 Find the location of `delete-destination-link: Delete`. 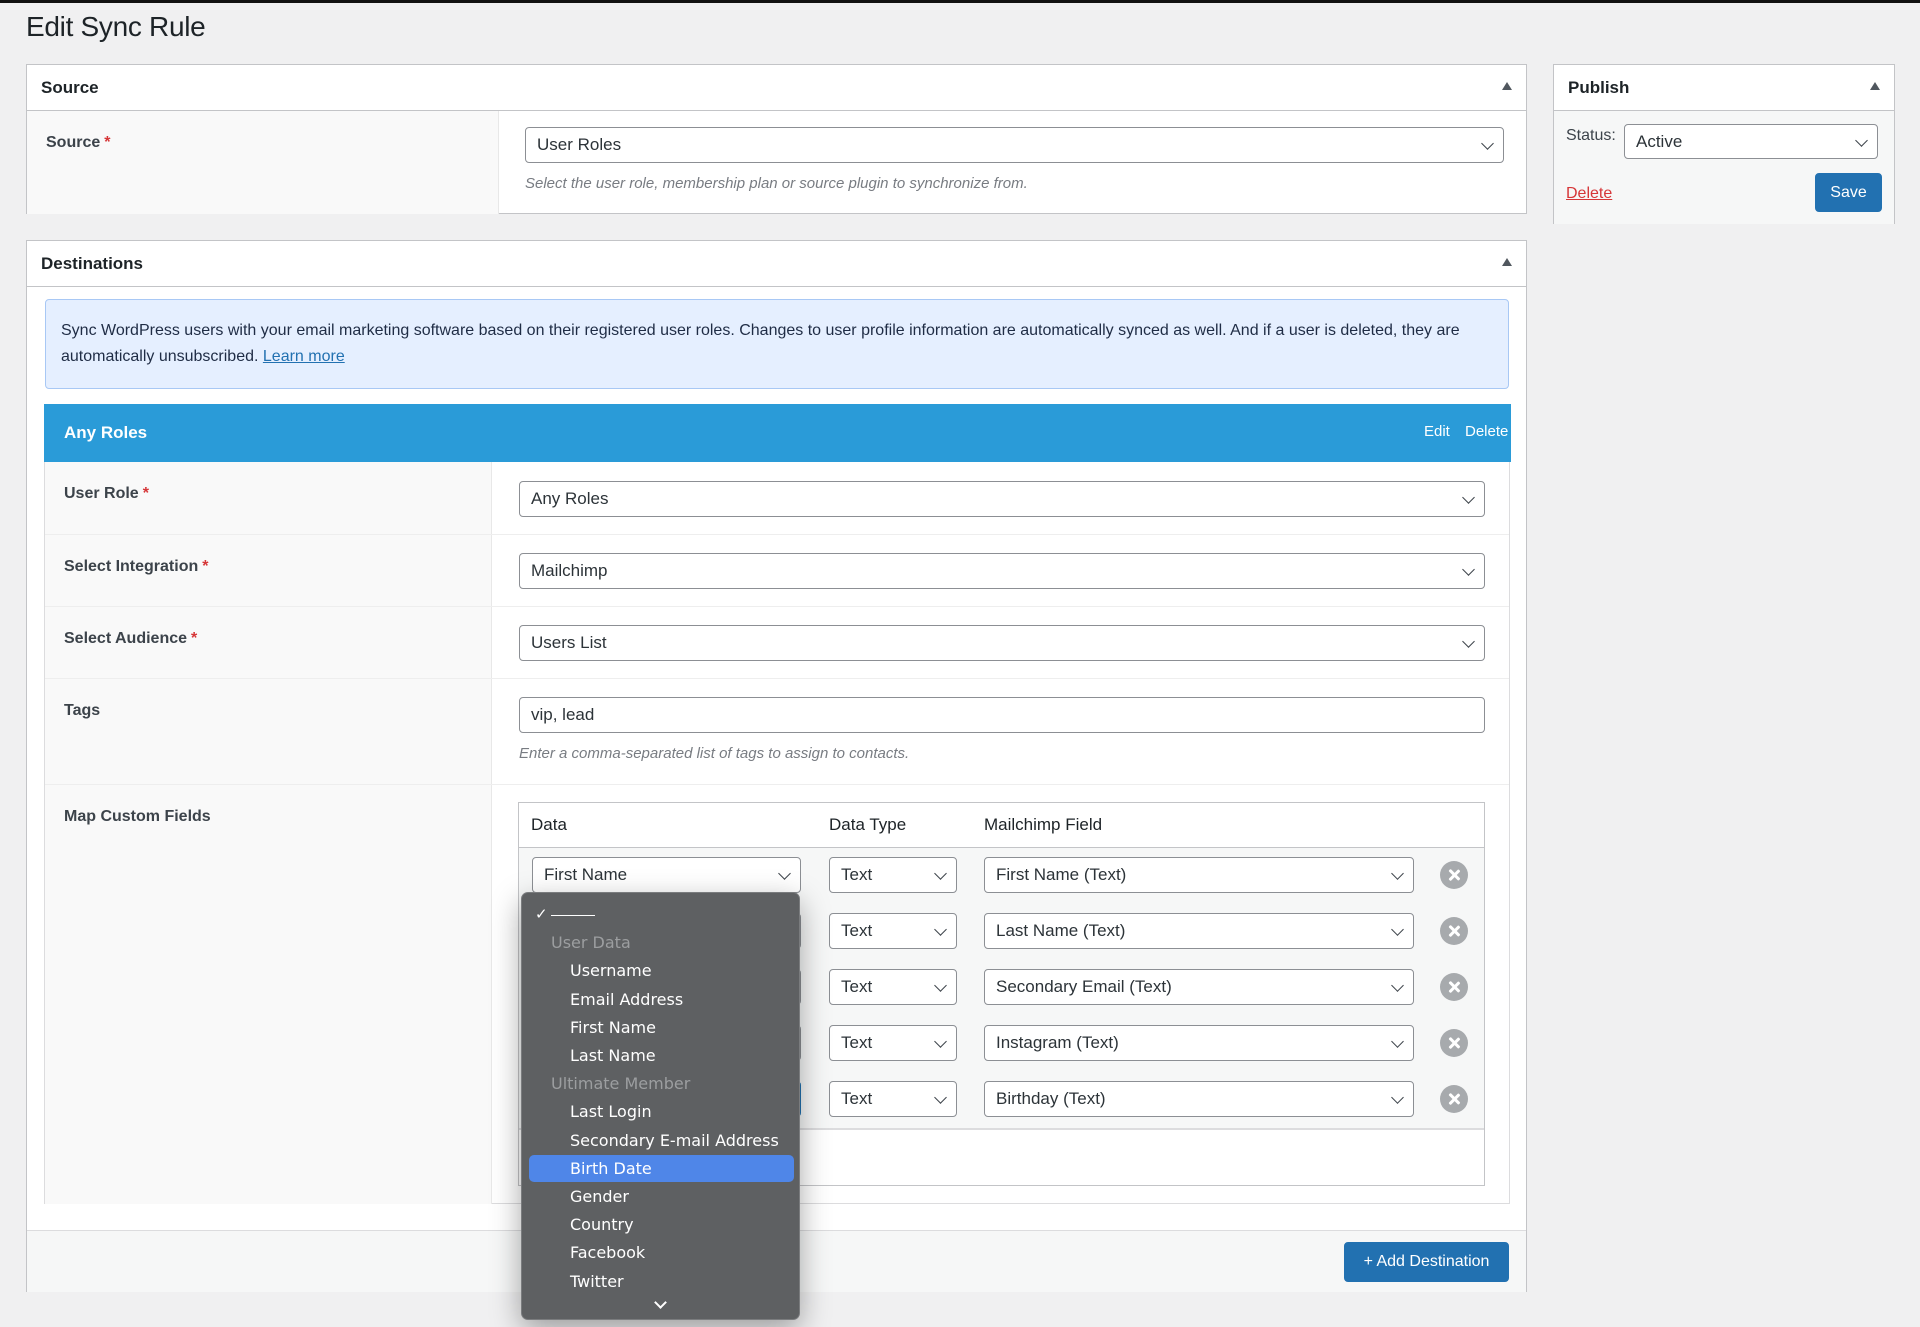

delete-destination-link: Delete is located at coordinates (1486, 431).